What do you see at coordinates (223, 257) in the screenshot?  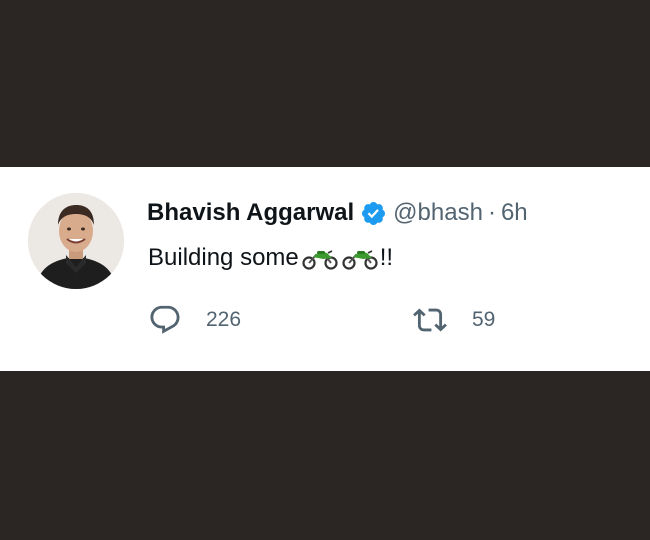 I see `tweet-text-body: Building some` at bounding box center [223, 257].